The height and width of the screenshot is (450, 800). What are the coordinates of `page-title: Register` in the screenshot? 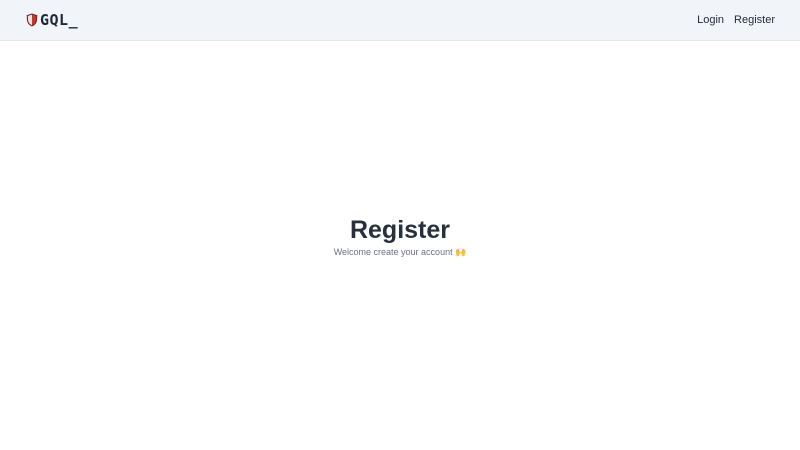 It's located at (400, 230).